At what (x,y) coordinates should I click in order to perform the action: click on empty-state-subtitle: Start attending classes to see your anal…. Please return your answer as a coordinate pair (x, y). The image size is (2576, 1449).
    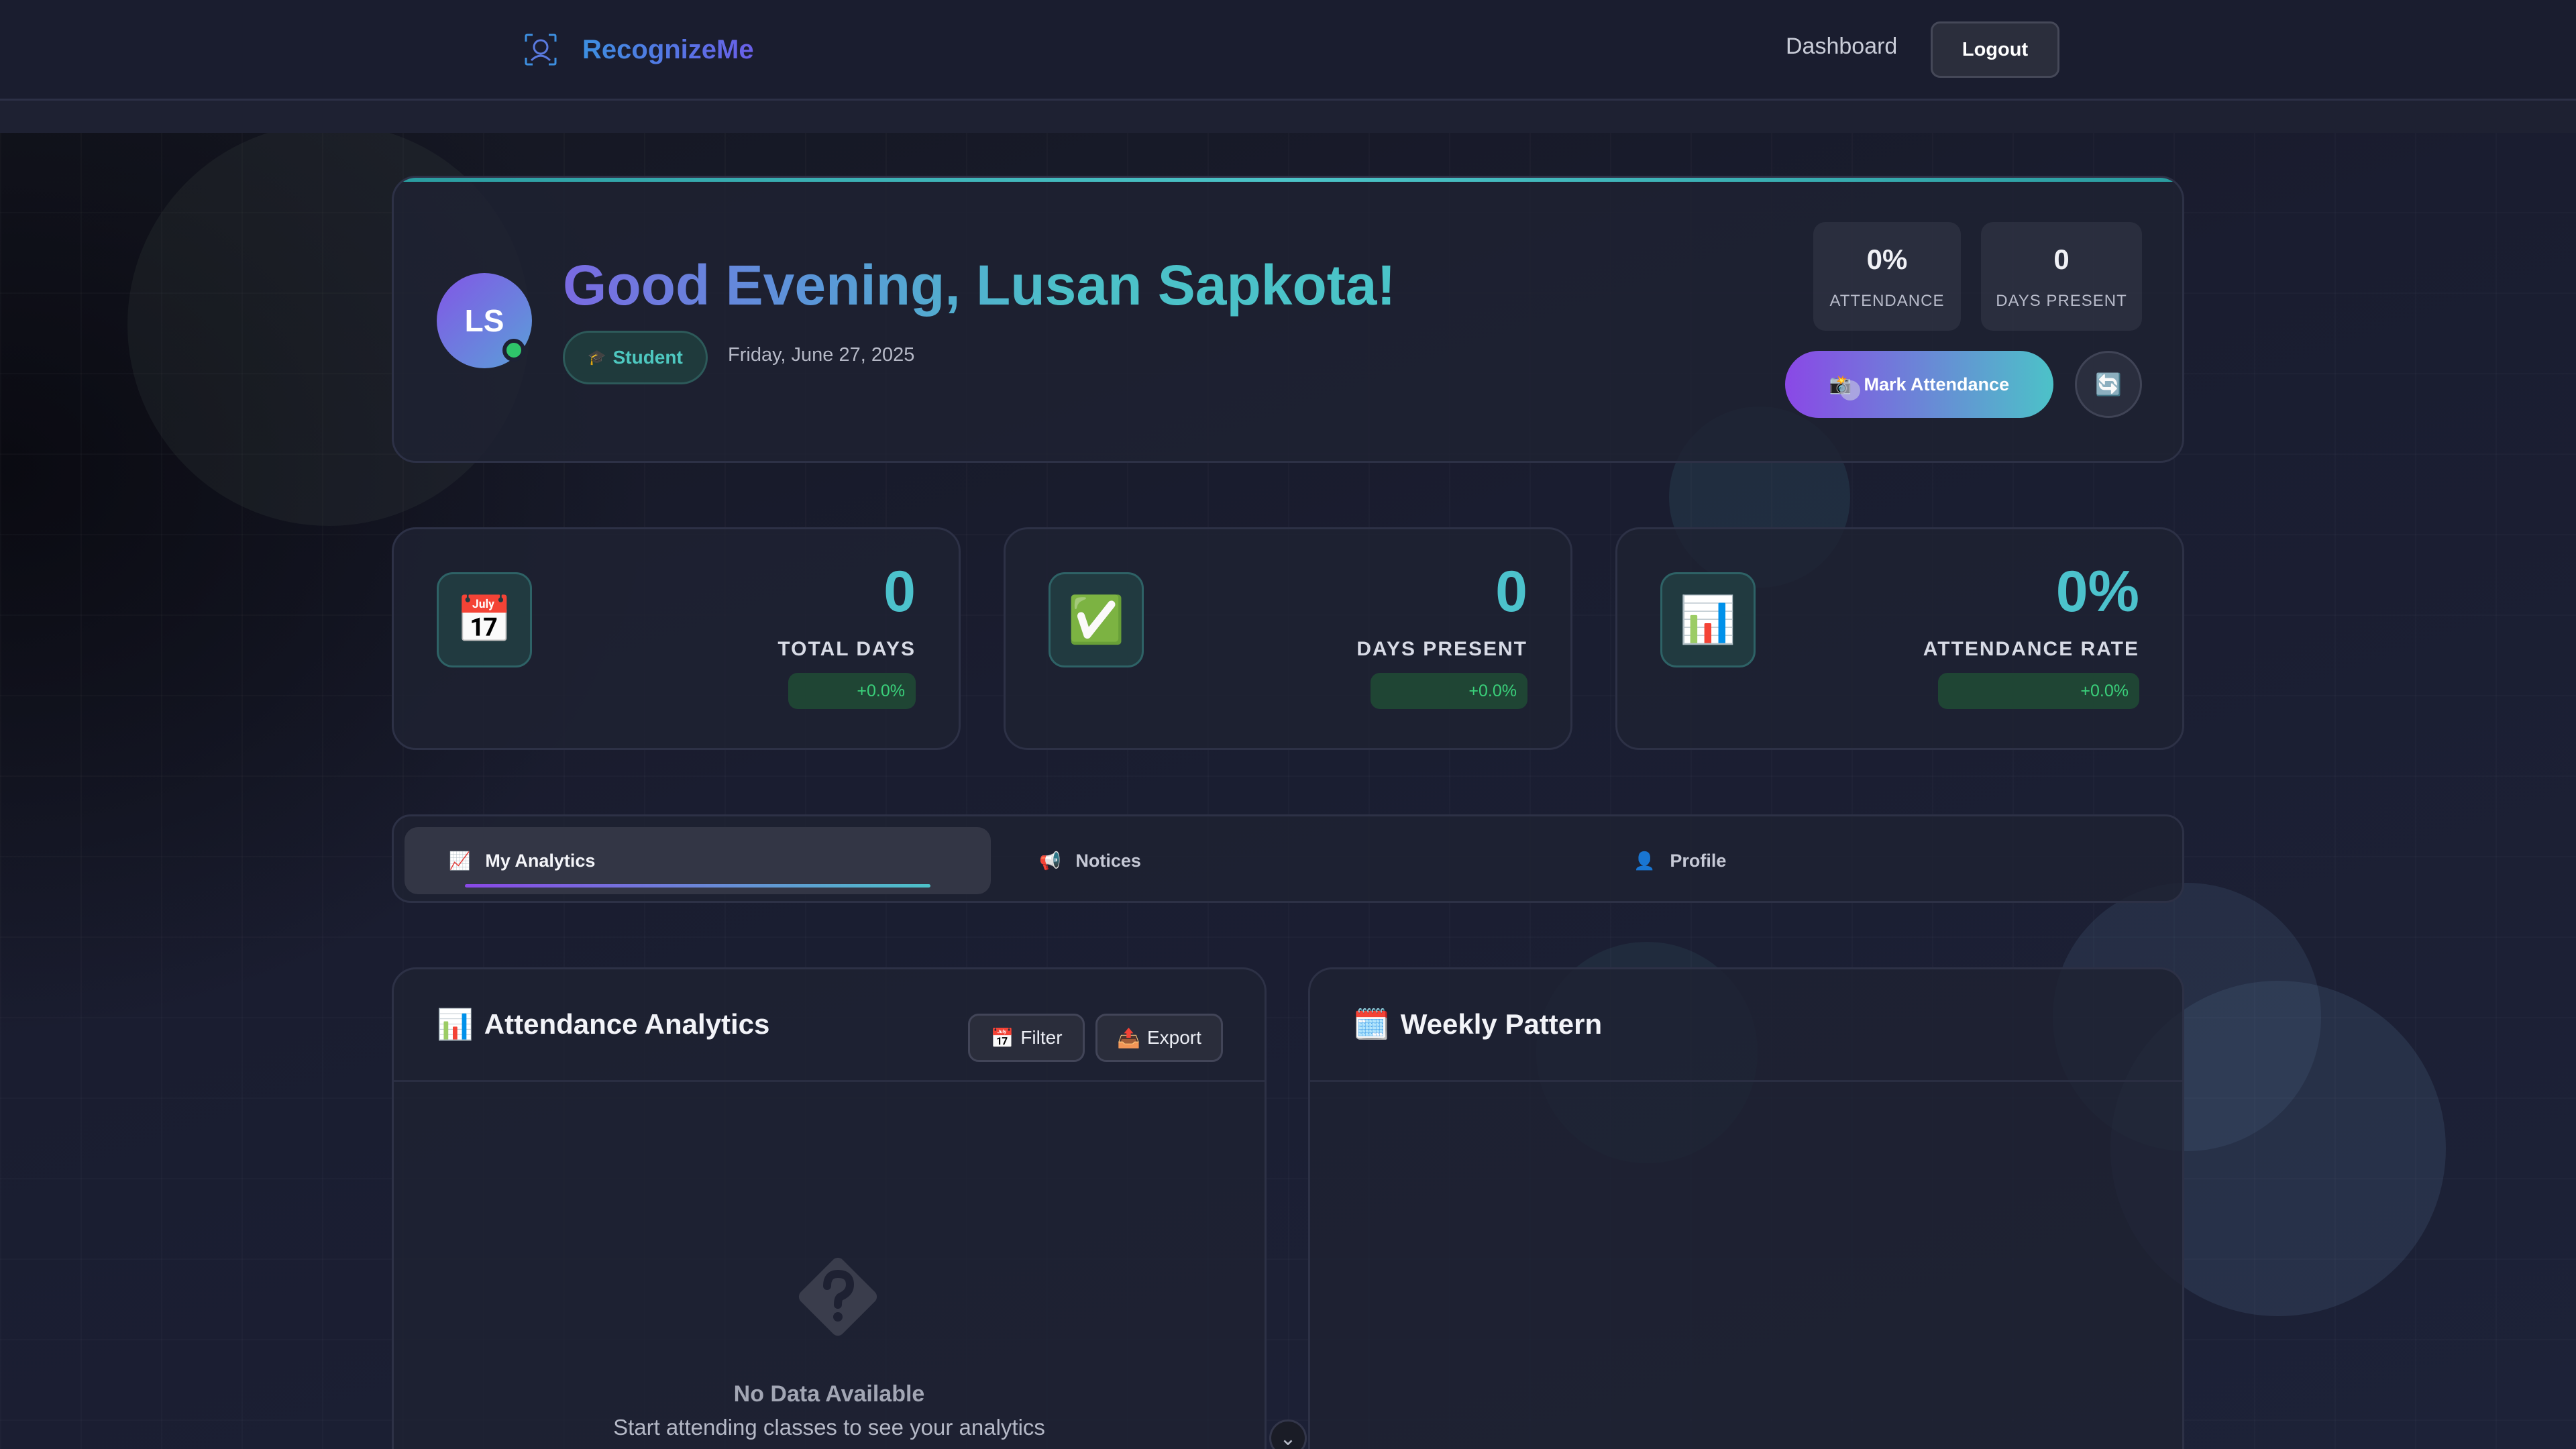
    Looking at the image, I should click on (829, 1427).